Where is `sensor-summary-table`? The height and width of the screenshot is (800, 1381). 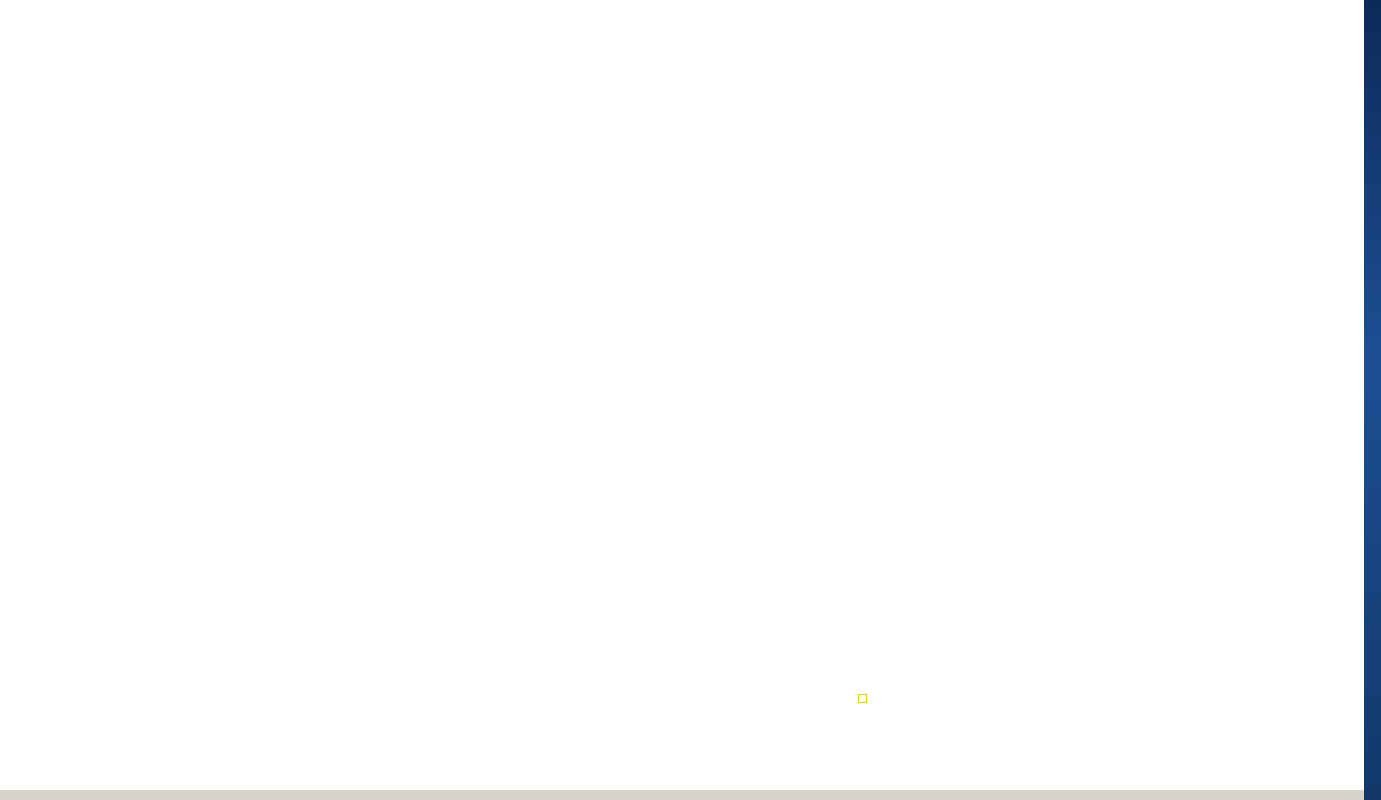 sensor-summary-table is located at coordinates (682, 748).